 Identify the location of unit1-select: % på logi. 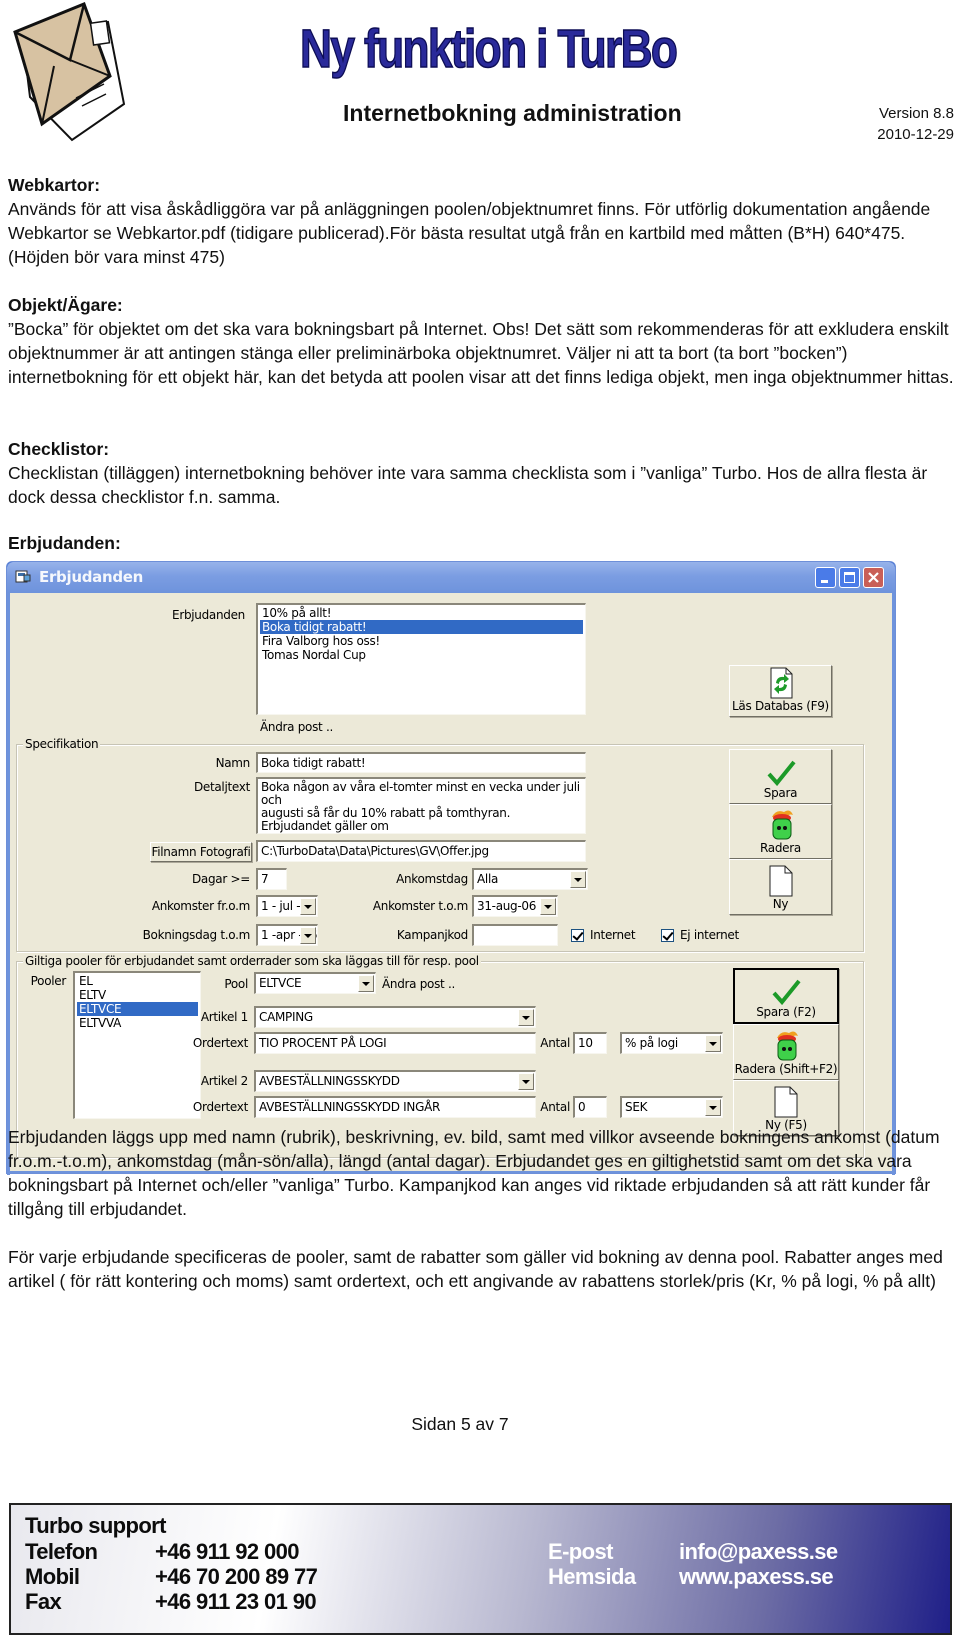
(671, 1043).